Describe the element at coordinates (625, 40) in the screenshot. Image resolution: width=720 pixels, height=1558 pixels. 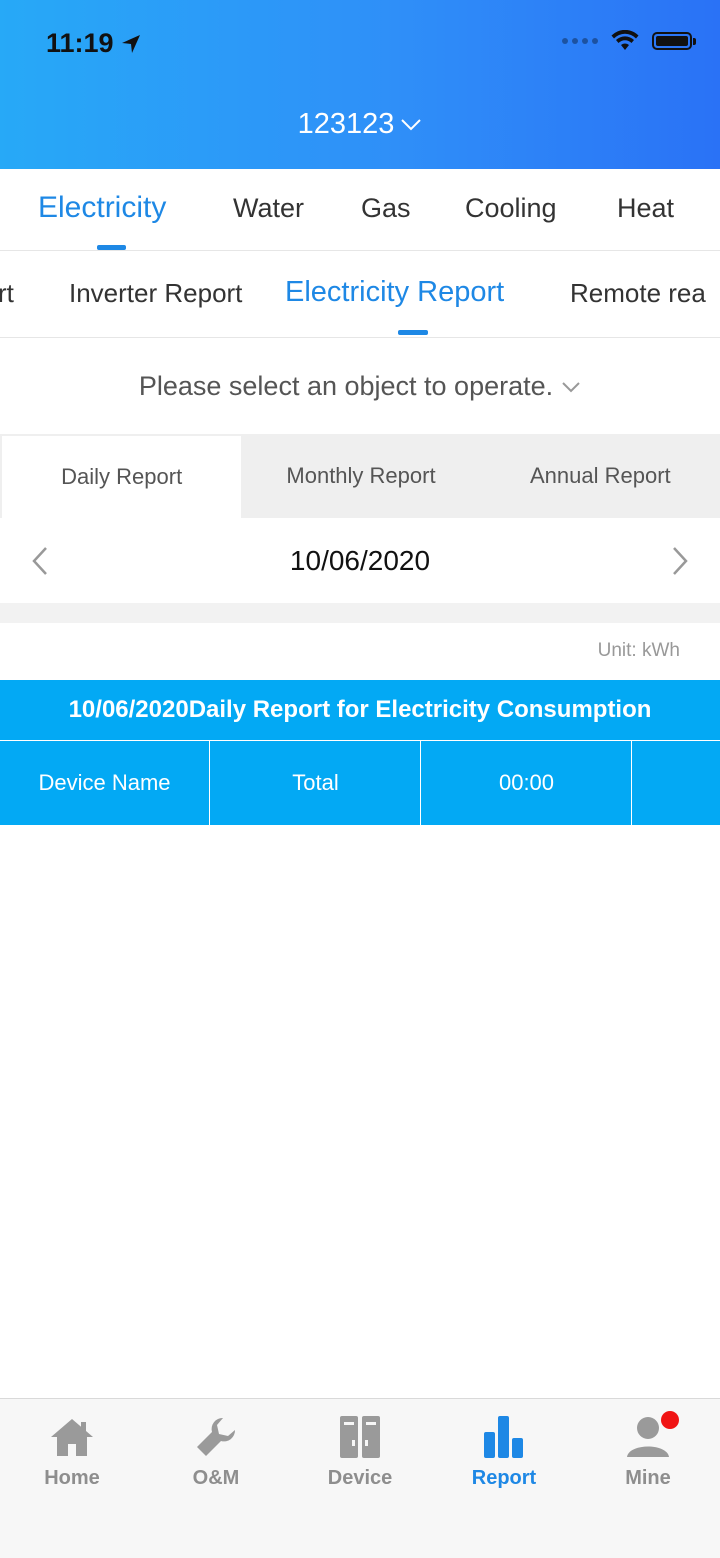
I see `wifi-icon` at that location.